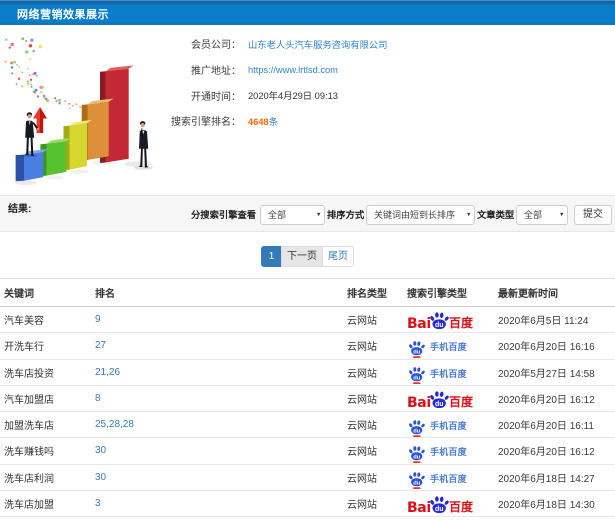 The height and width of the screenshot is (520, 615). Describe the element at coordinates (307, 12) in the screenshot. I see `app-header: 网络营销效果展示` at that location.